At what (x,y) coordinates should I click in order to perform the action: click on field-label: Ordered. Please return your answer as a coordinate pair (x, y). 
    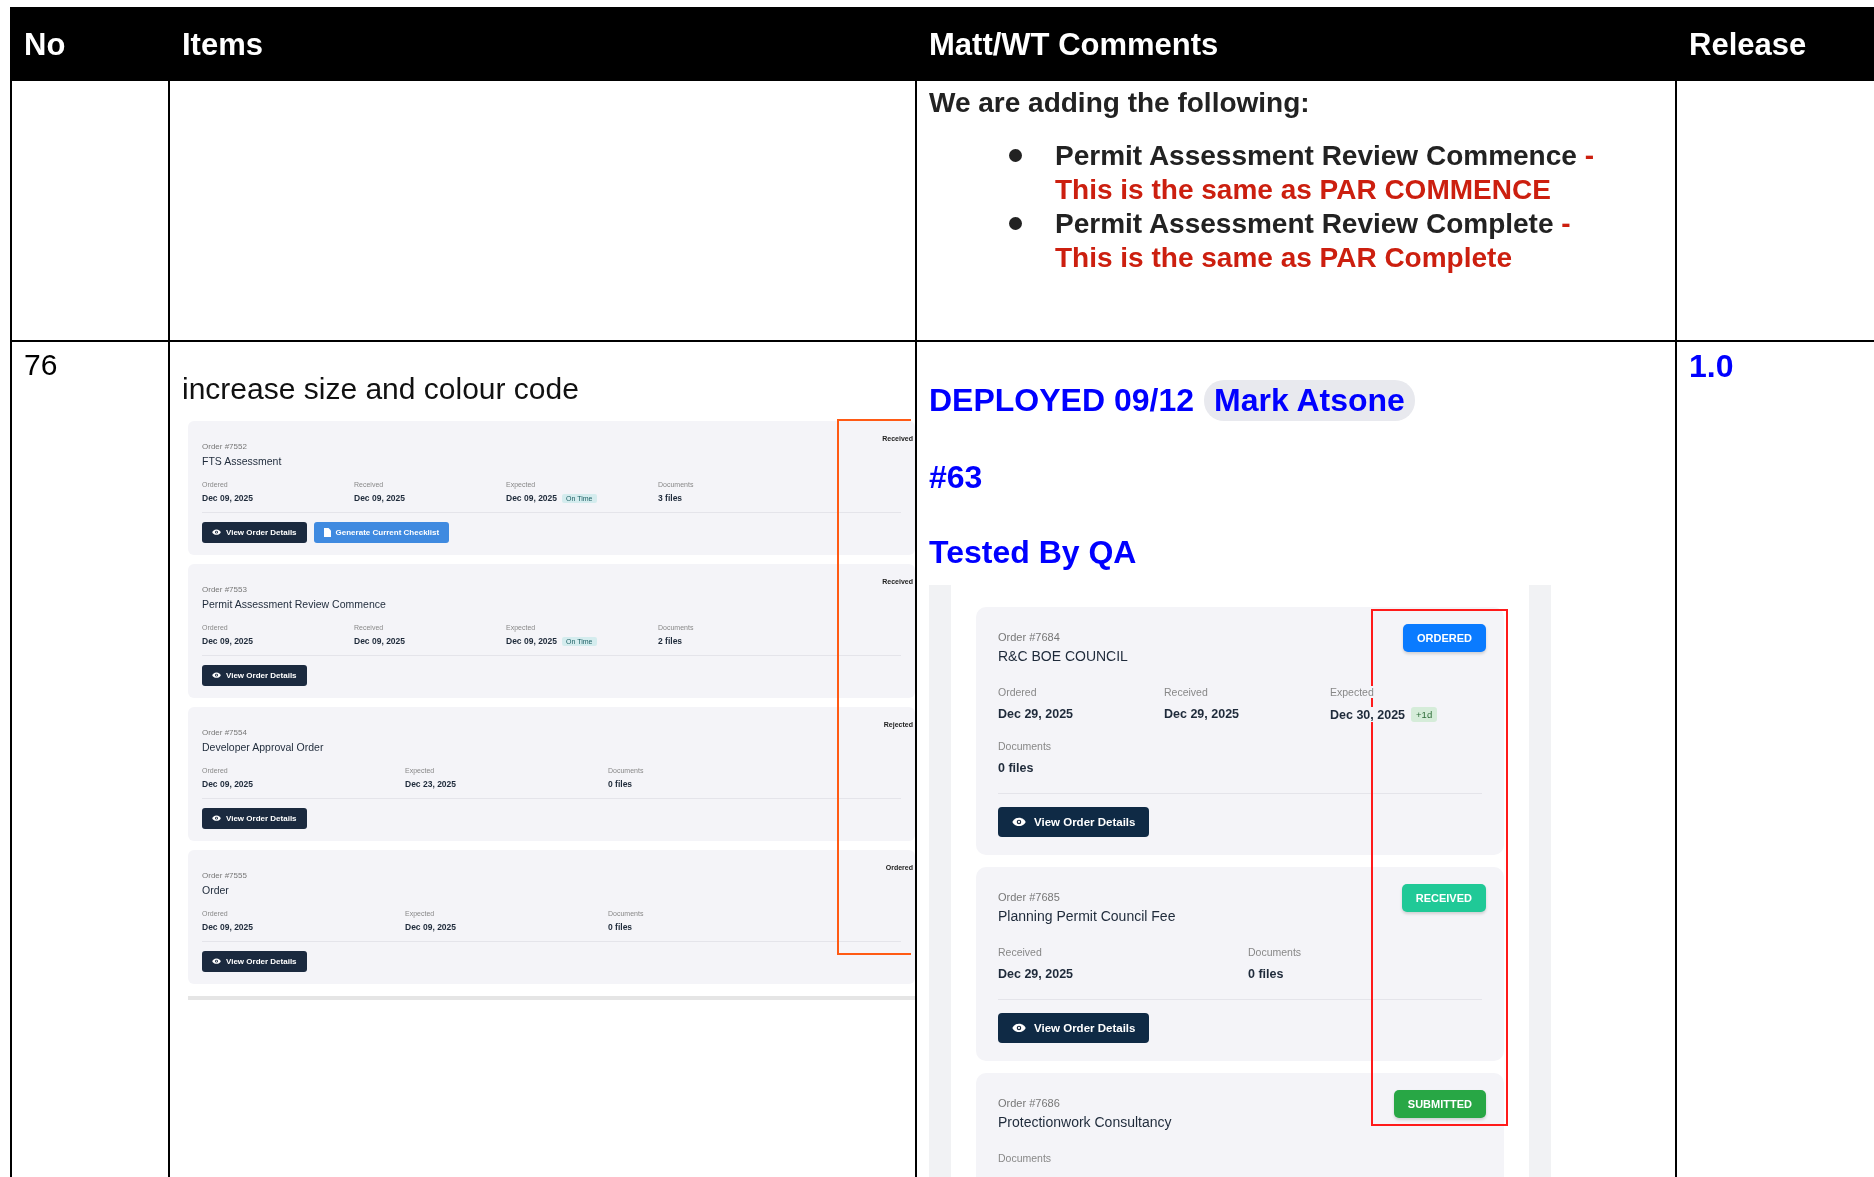
    Looking at the image, I should click on (1017, 692).